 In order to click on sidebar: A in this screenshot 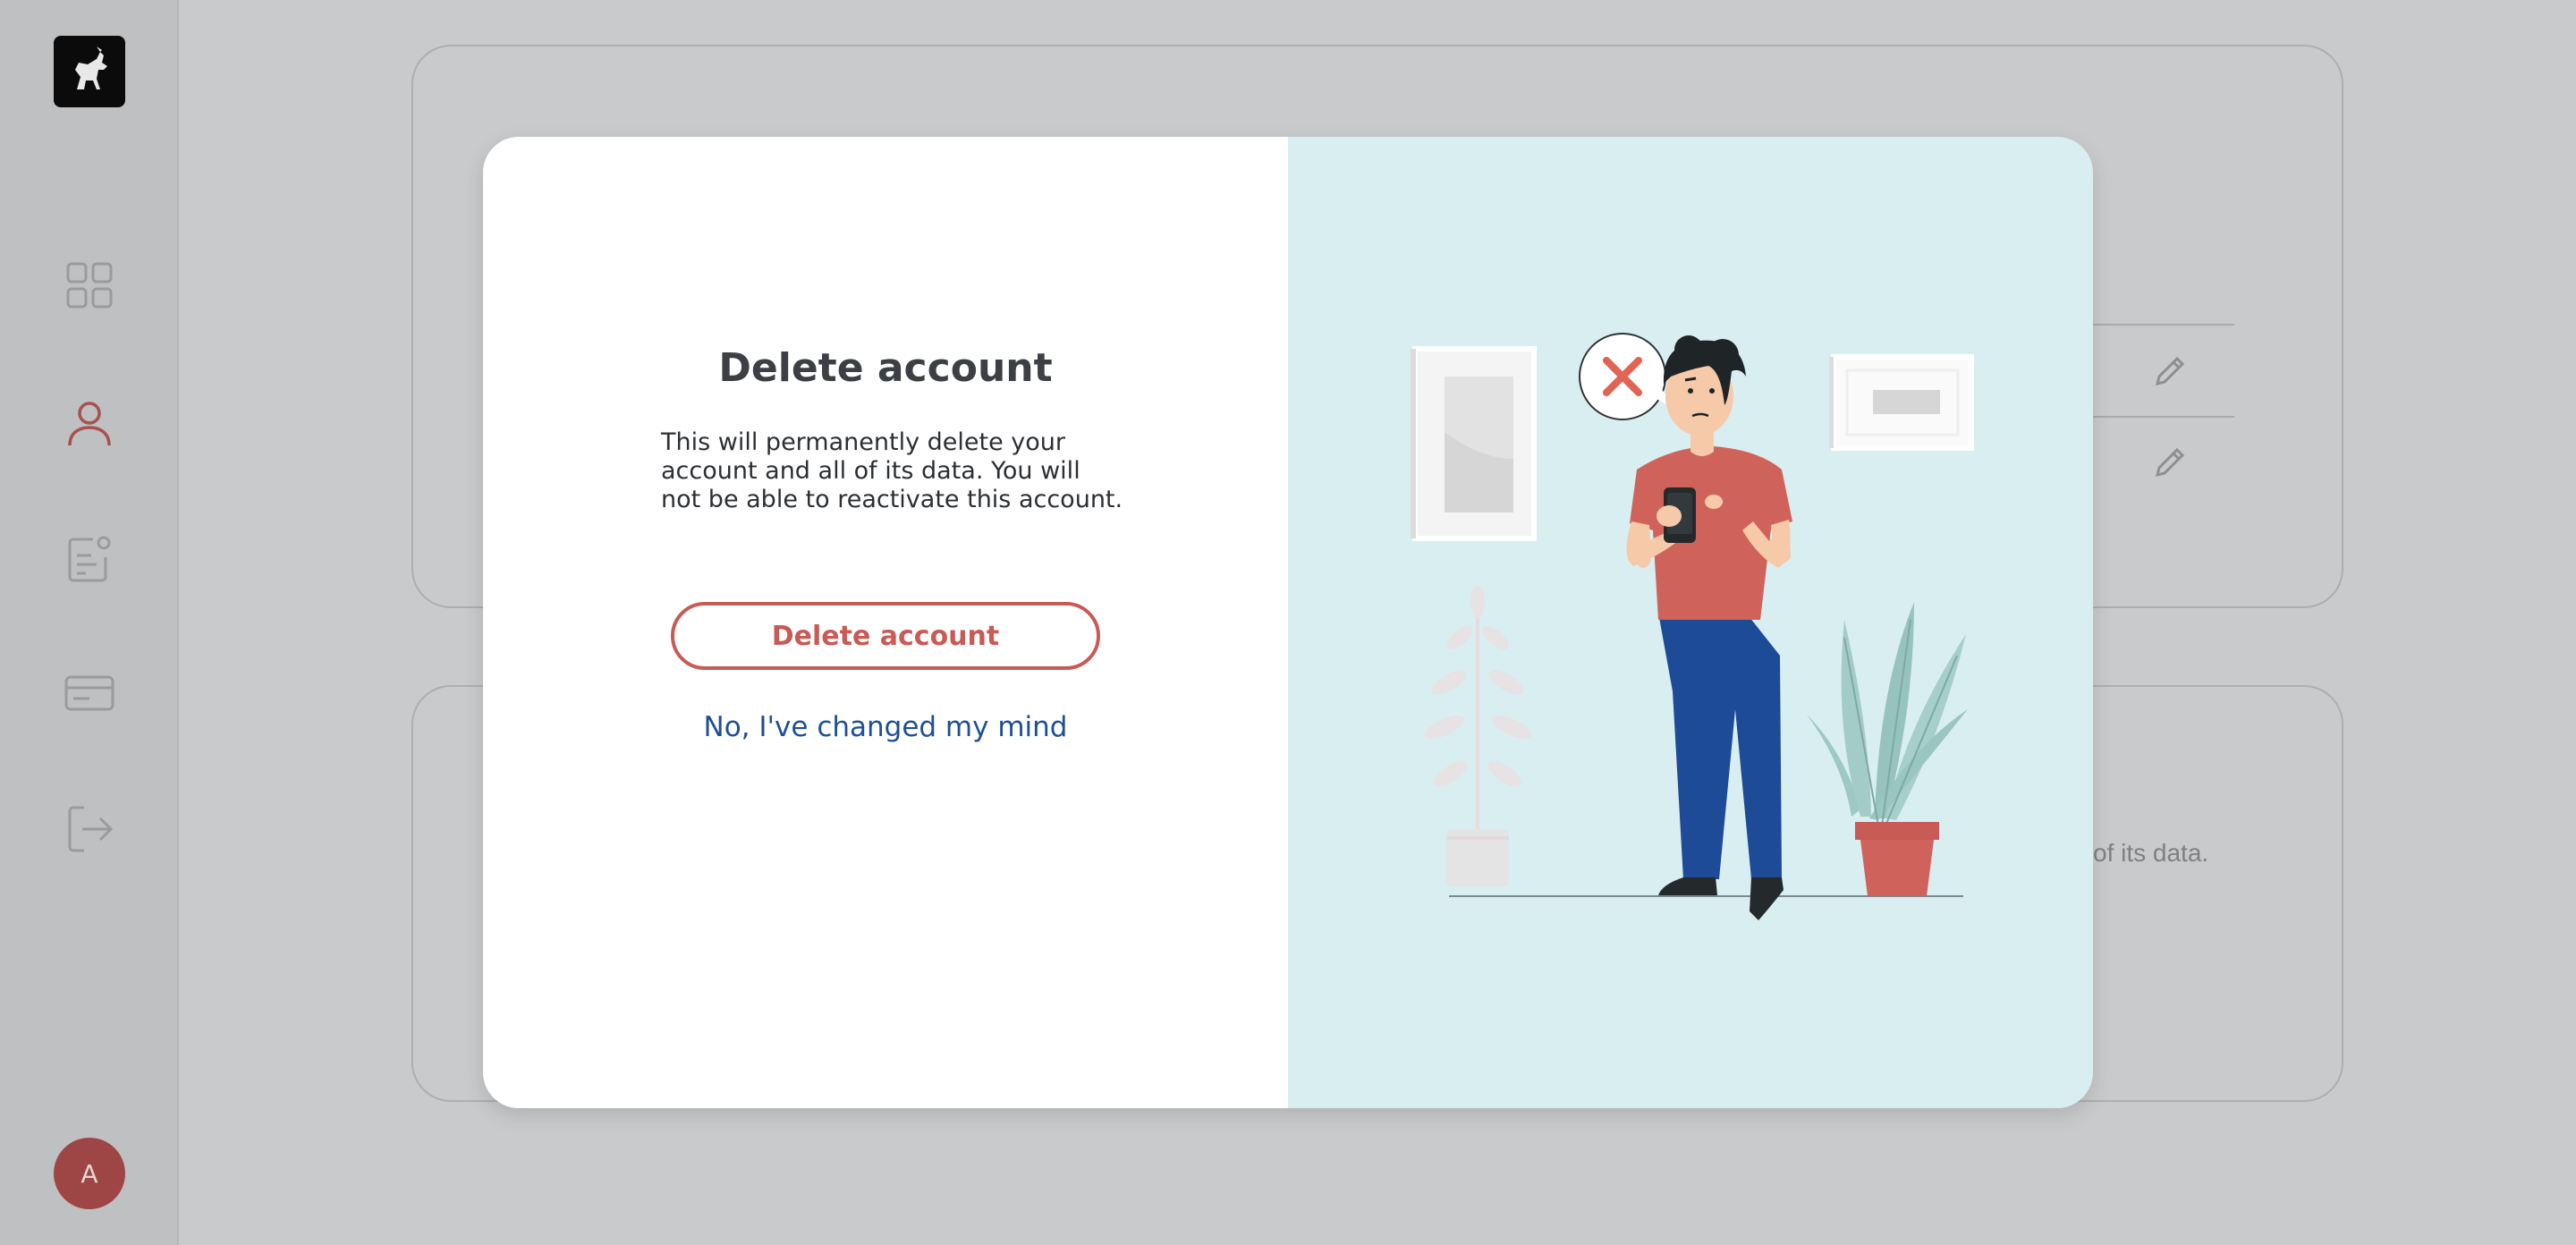, I will do `click(89, 623)`.